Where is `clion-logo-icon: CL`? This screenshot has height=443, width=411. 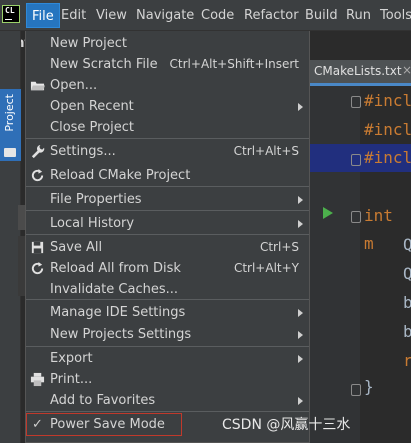
clion-logo-icon: CL is located at coordinates (11, 14).